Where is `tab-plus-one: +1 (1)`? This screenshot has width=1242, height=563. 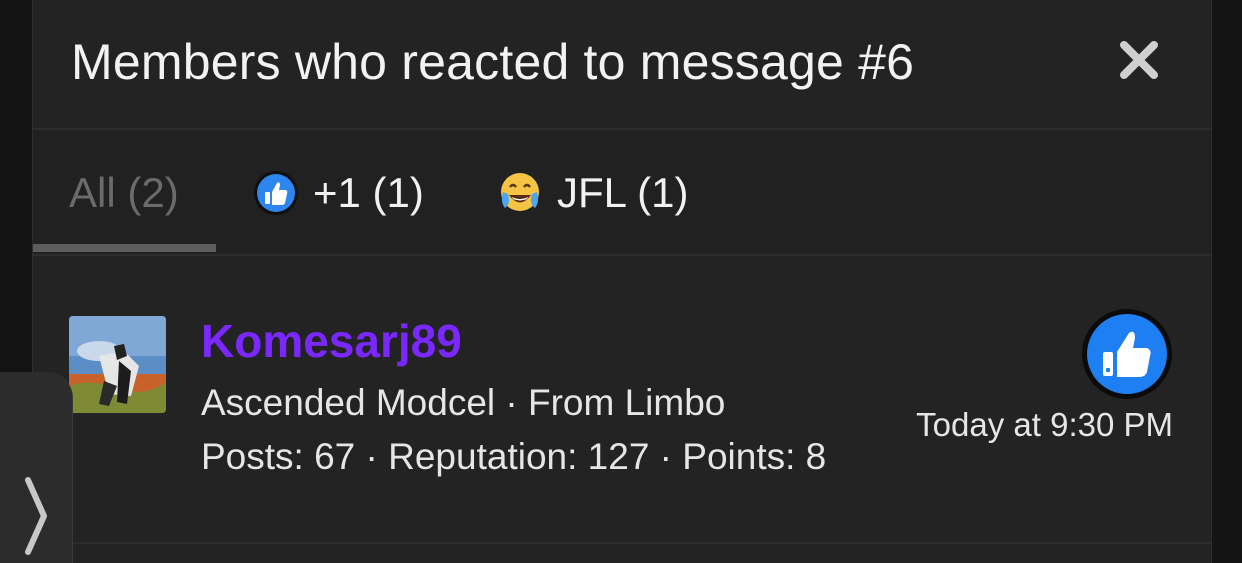 tab-plus-one: +1 (1) is located at coordinates (338, 193).